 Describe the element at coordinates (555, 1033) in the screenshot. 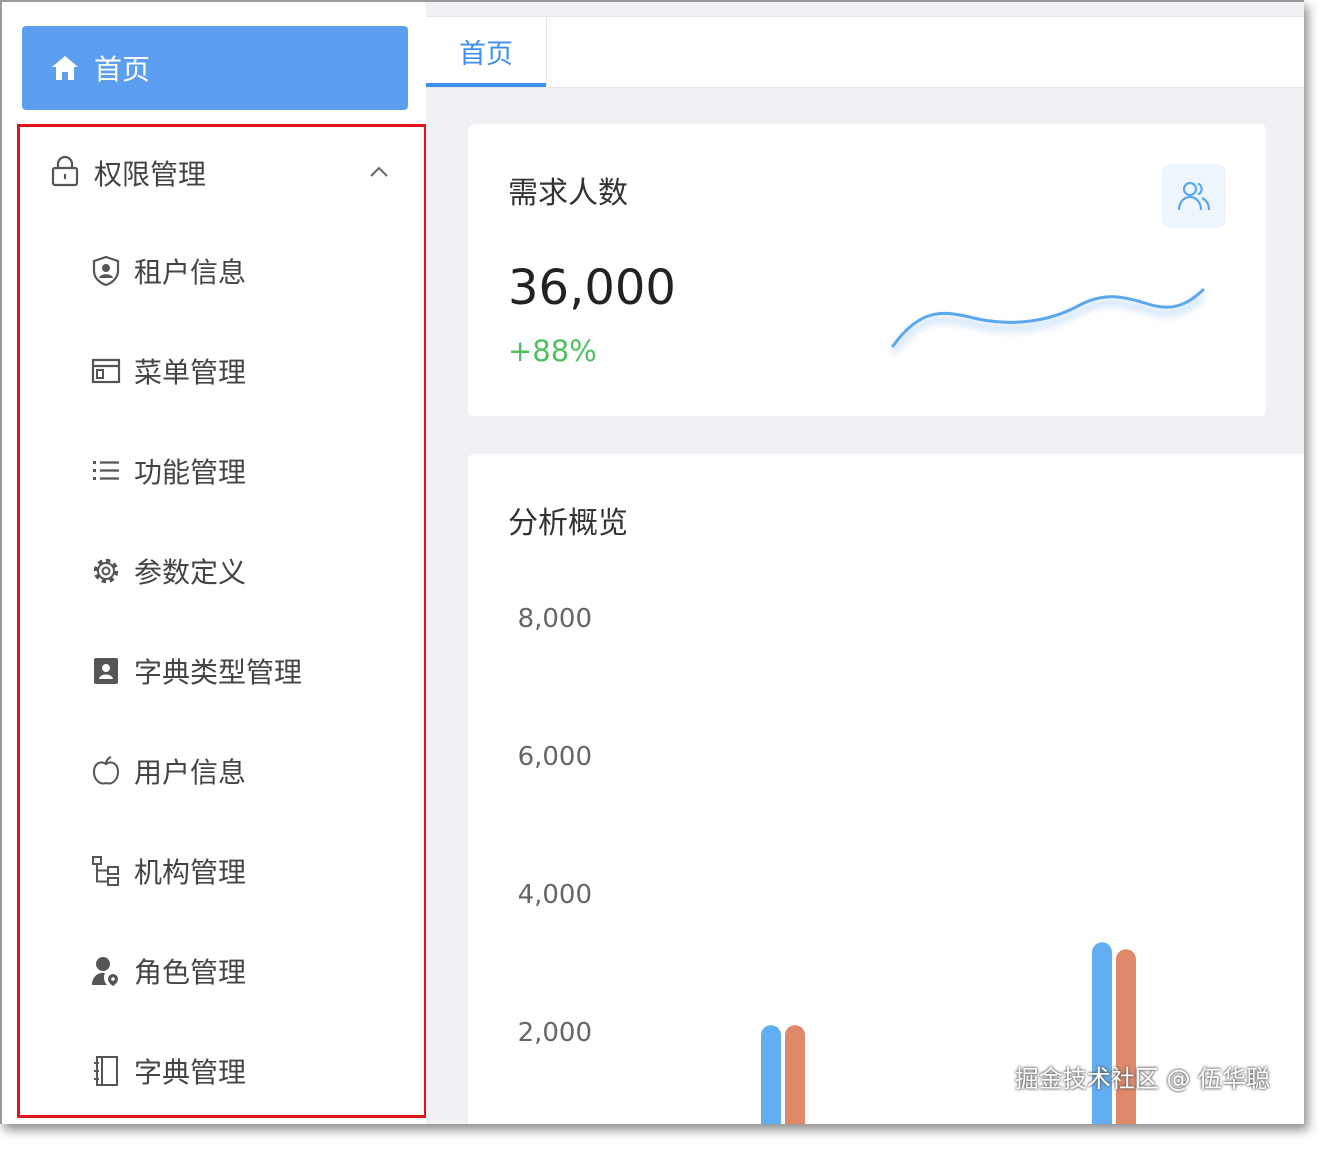

I see `y-tick-label: 2,000` at that location.